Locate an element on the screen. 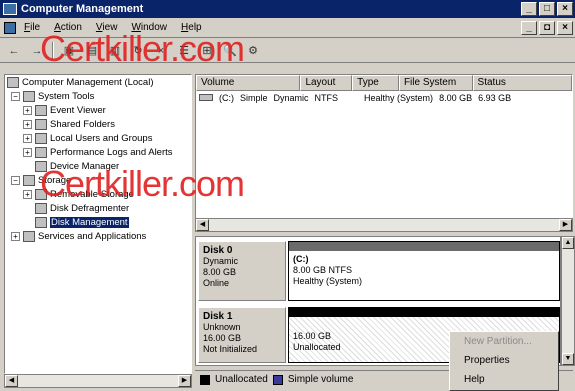 This screenshot has width=575, height=391. disk-vertical-scrollbar: ▲ ▼ is located at coordinates (568, 301).